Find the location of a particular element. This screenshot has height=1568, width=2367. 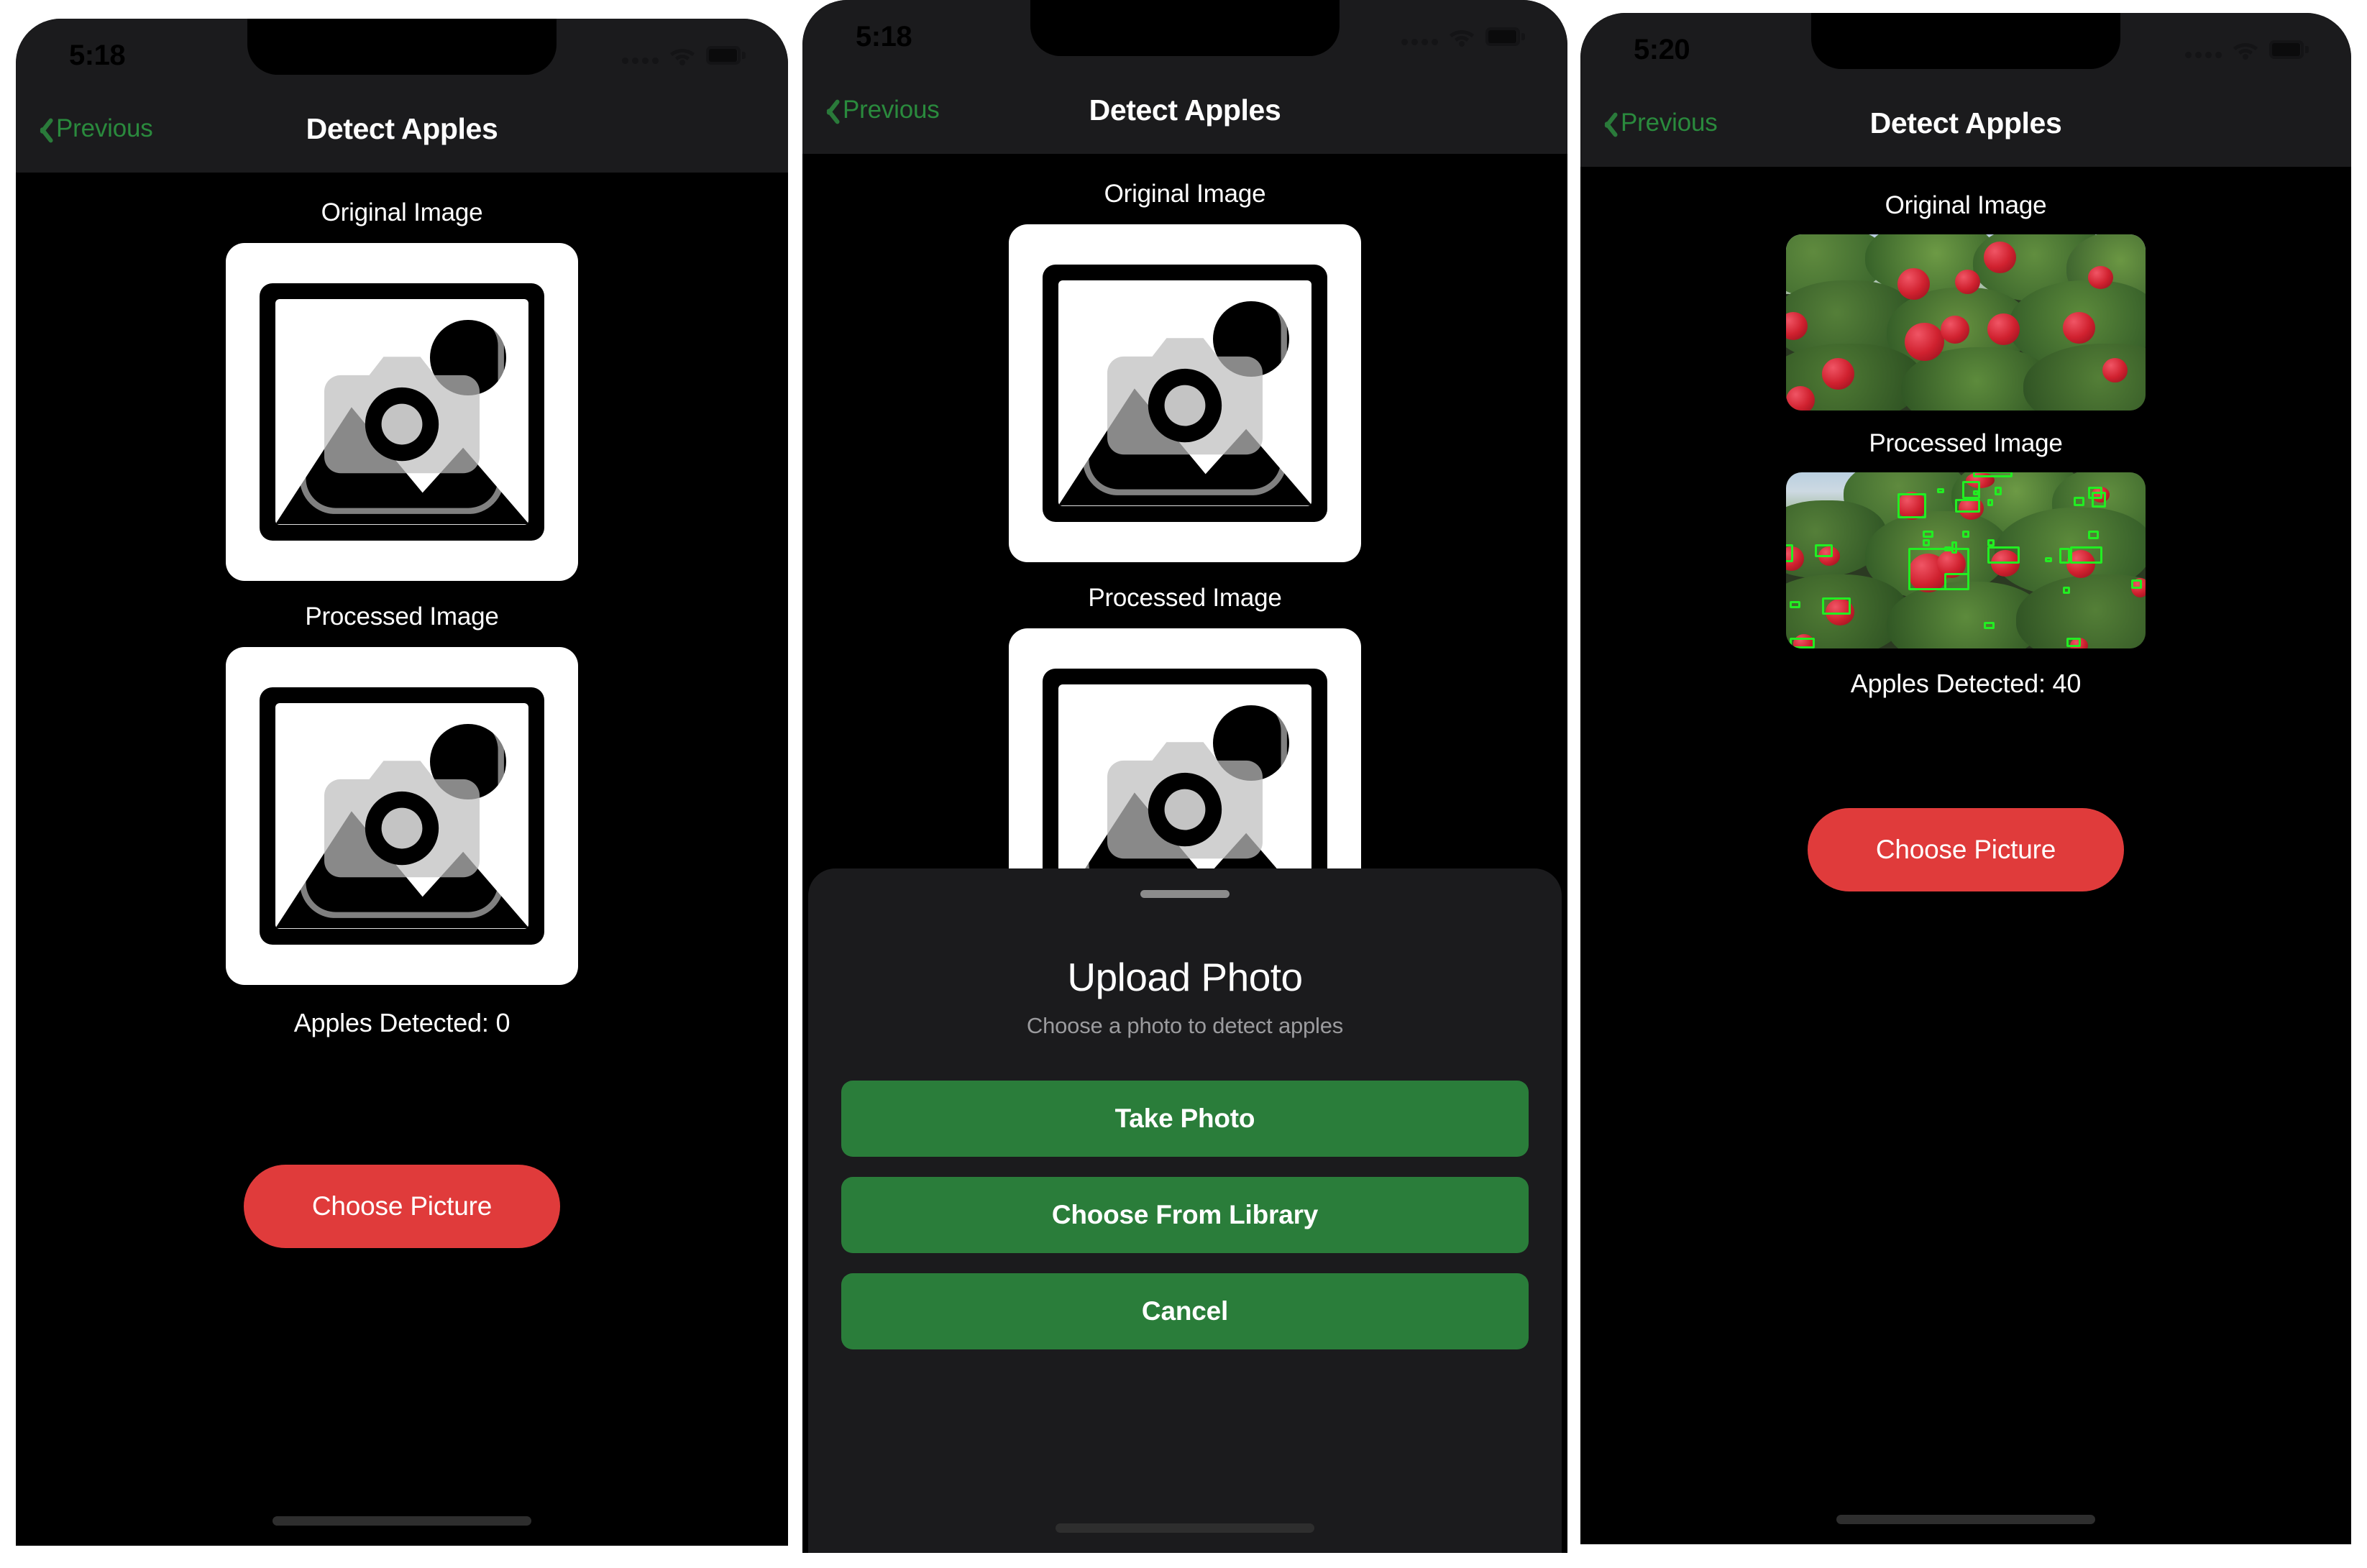

sheet-subtitle: Choose a photo to detect apples is located at coordinates (1185, 1025).